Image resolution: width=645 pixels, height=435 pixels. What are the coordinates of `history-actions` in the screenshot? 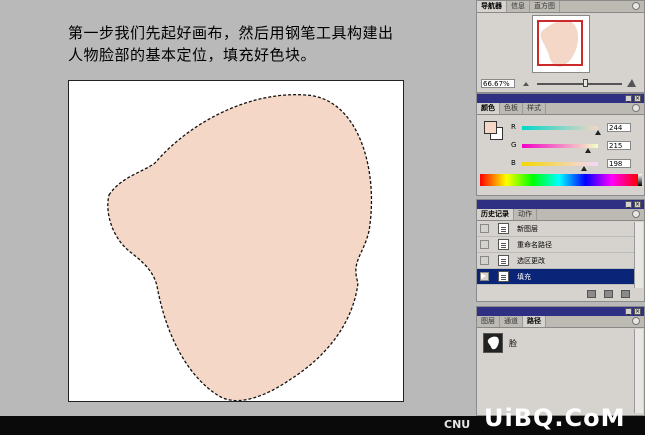 It's located at (608, 294).